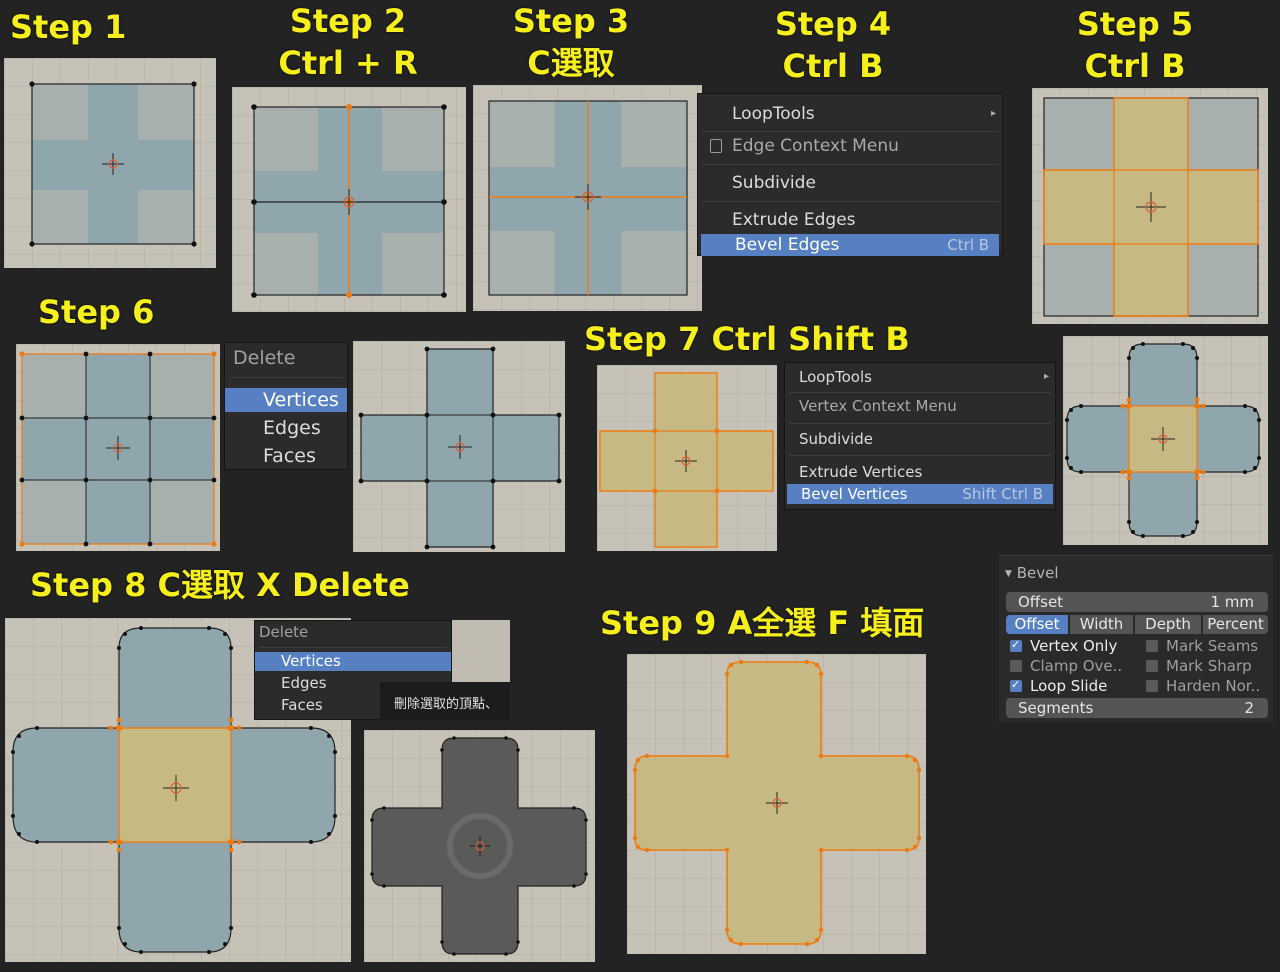 The height and width of the screenshot is (972, 1280). Describe the element at coordinates (878, 406) in the screenshot. I see `menu-header-label: Vertex Context Menu` at that location.